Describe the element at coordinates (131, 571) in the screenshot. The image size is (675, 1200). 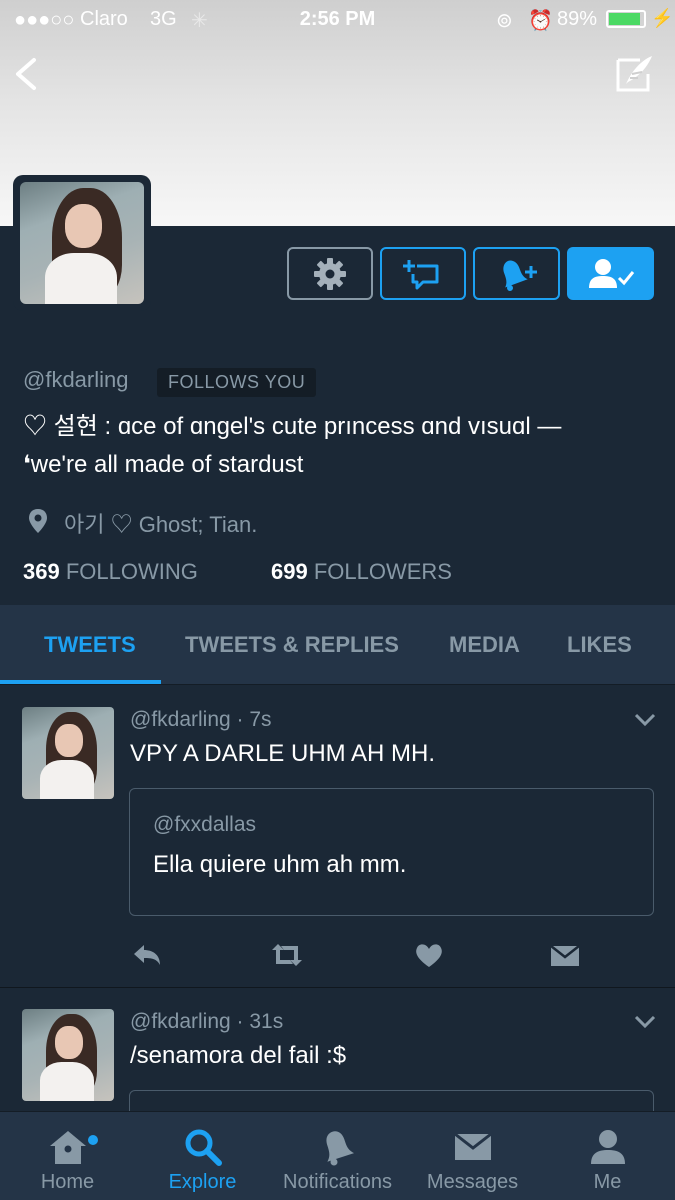
I see `following-label: FOLLOWING` at that location.